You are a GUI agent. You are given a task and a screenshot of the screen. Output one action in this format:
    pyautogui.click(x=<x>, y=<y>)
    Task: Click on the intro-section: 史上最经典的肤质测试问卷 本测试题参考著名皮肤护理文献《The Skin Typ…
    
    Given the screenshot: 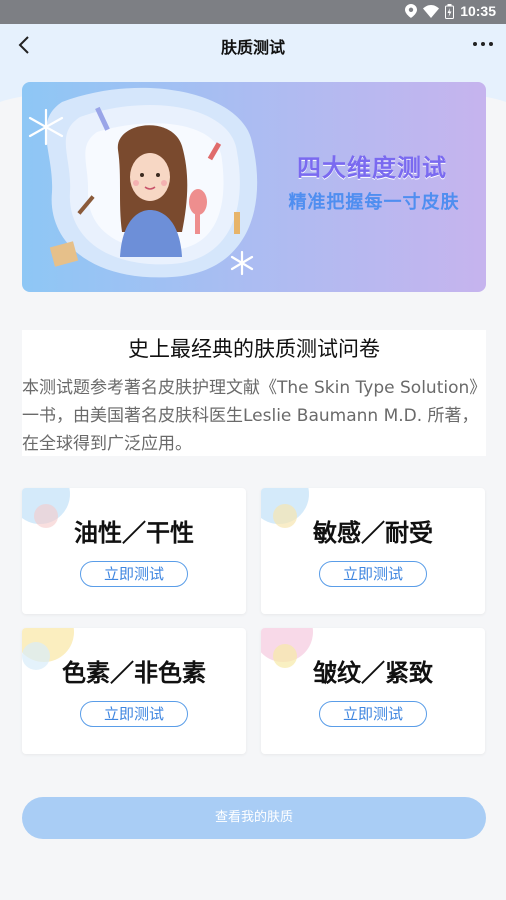 What is the action you would take?
    pyautogui.click(x=254, y=393)
    